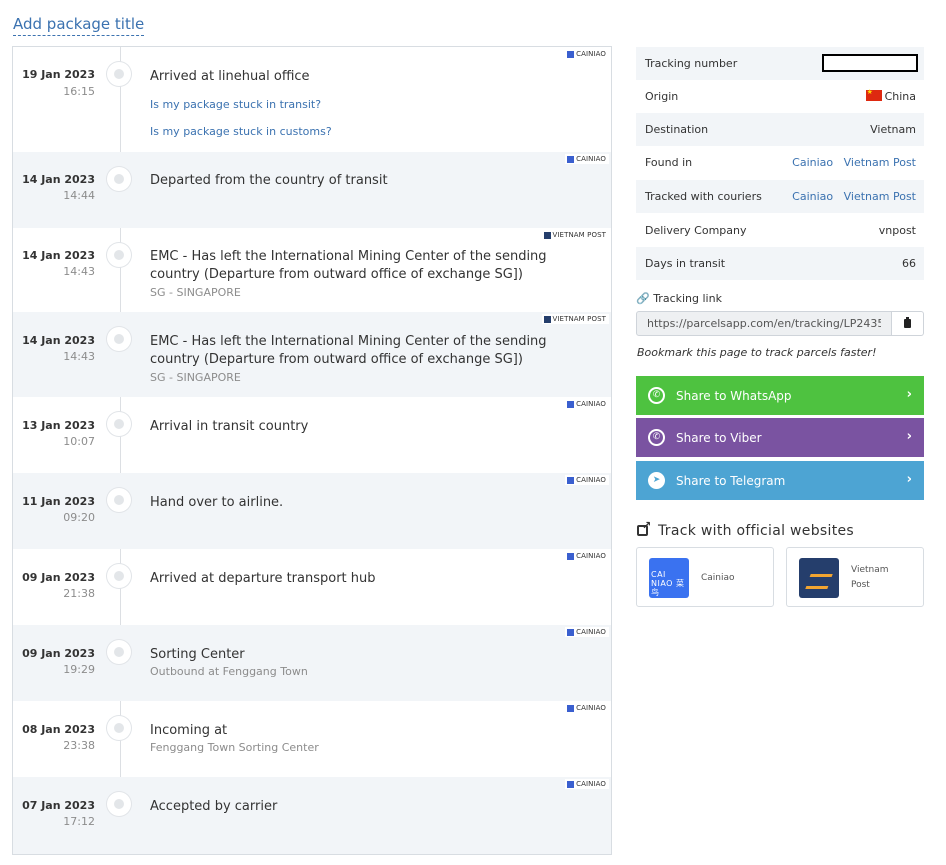 This screenshot has height=865, width=946. Describe the element at coordinates (780, 162) in the screenshot. I see `found-in-row: Found in Cainiao Vietnam Post` at that location.